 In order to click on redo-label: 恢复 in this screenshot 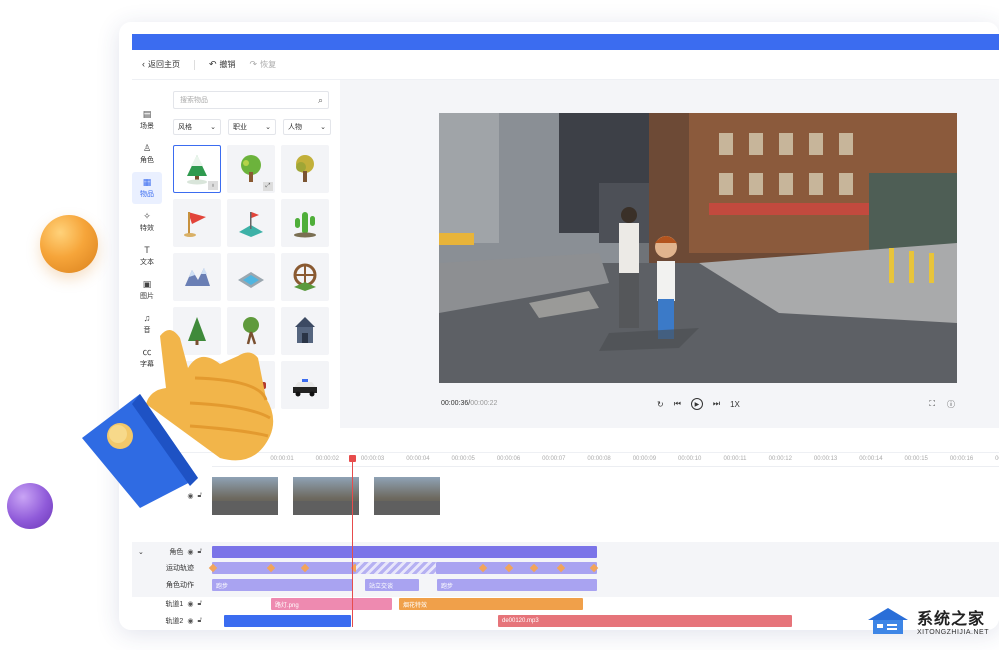, I will do `click(268, 64)`.